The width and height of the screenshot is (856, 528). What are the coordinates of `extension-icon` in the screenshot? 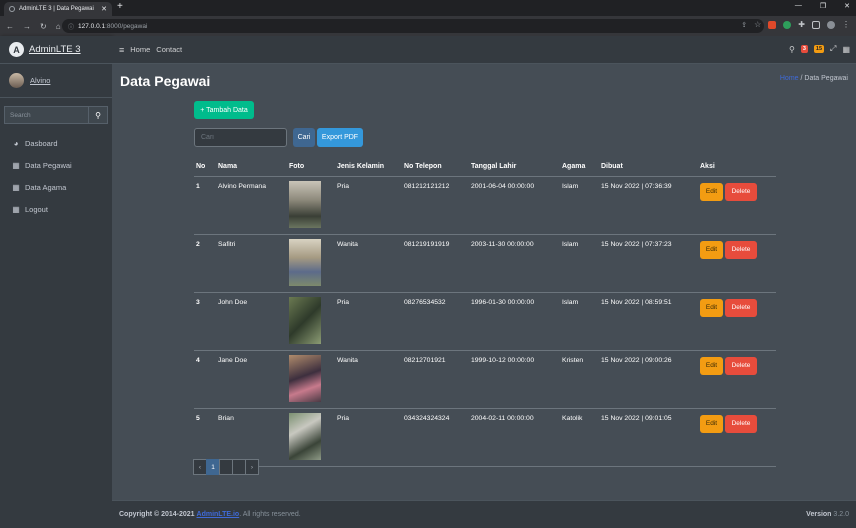 It's located at (787, 24).